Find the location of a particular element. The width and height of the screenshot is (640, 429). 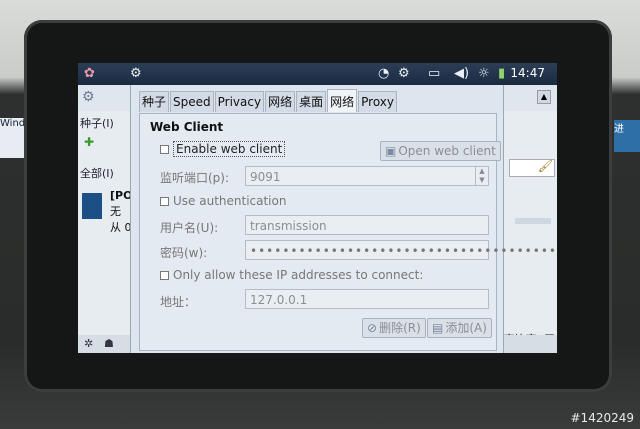

turtle-icon: ☗ is located at coordinates (109, 343).